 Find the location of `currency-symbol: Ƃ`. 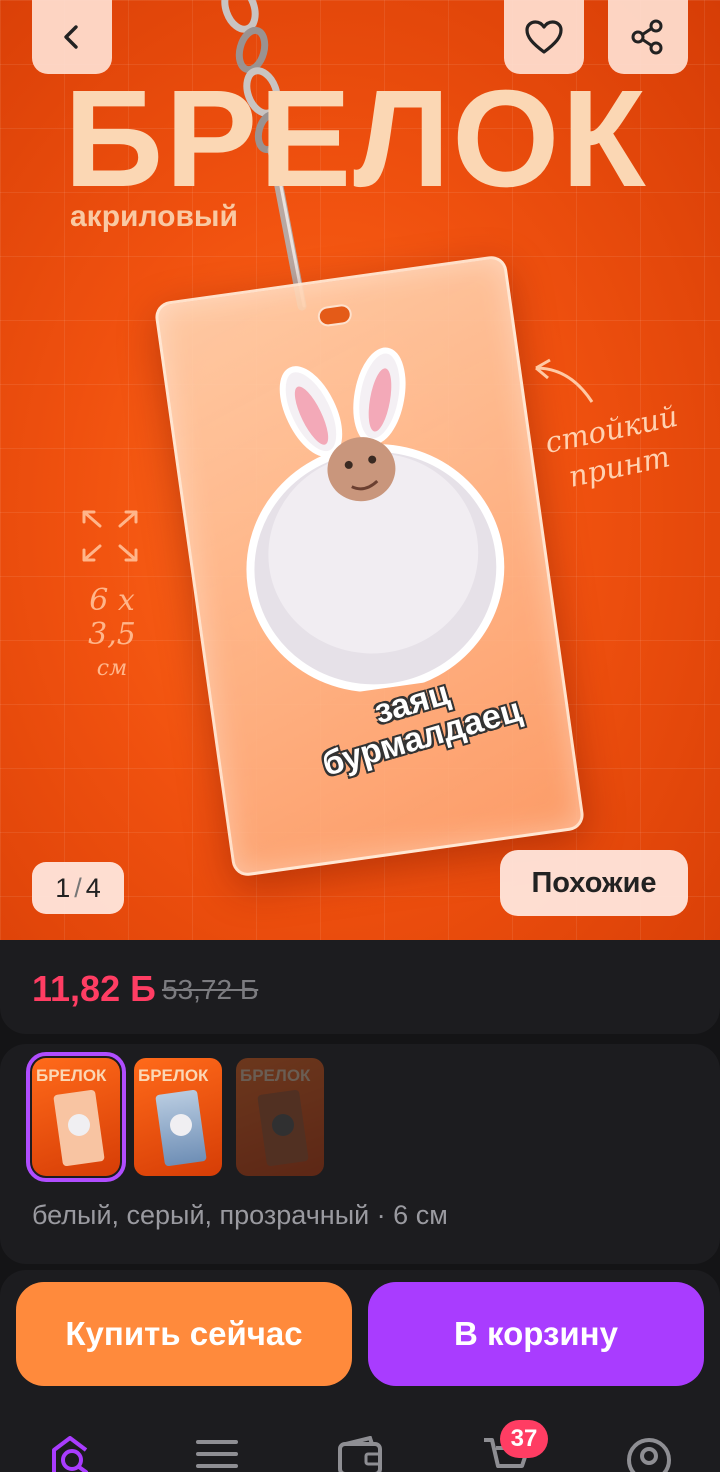

currency-symbol: Ƃ is located at coordinates (143, 988).